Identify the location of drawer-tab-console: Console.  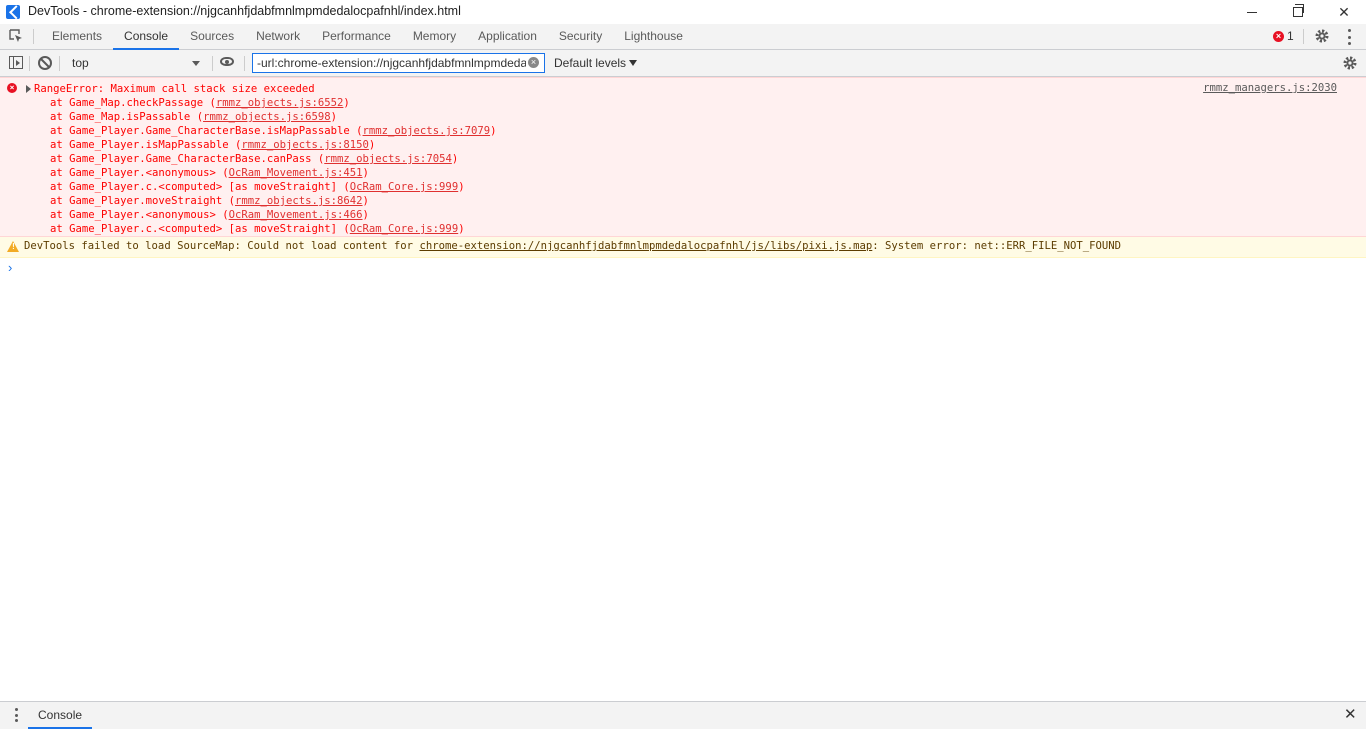
(60, 715).